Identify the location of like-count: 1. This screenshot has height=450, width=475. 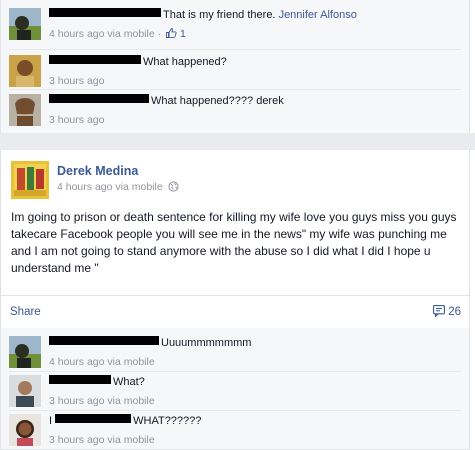
(183, 34).